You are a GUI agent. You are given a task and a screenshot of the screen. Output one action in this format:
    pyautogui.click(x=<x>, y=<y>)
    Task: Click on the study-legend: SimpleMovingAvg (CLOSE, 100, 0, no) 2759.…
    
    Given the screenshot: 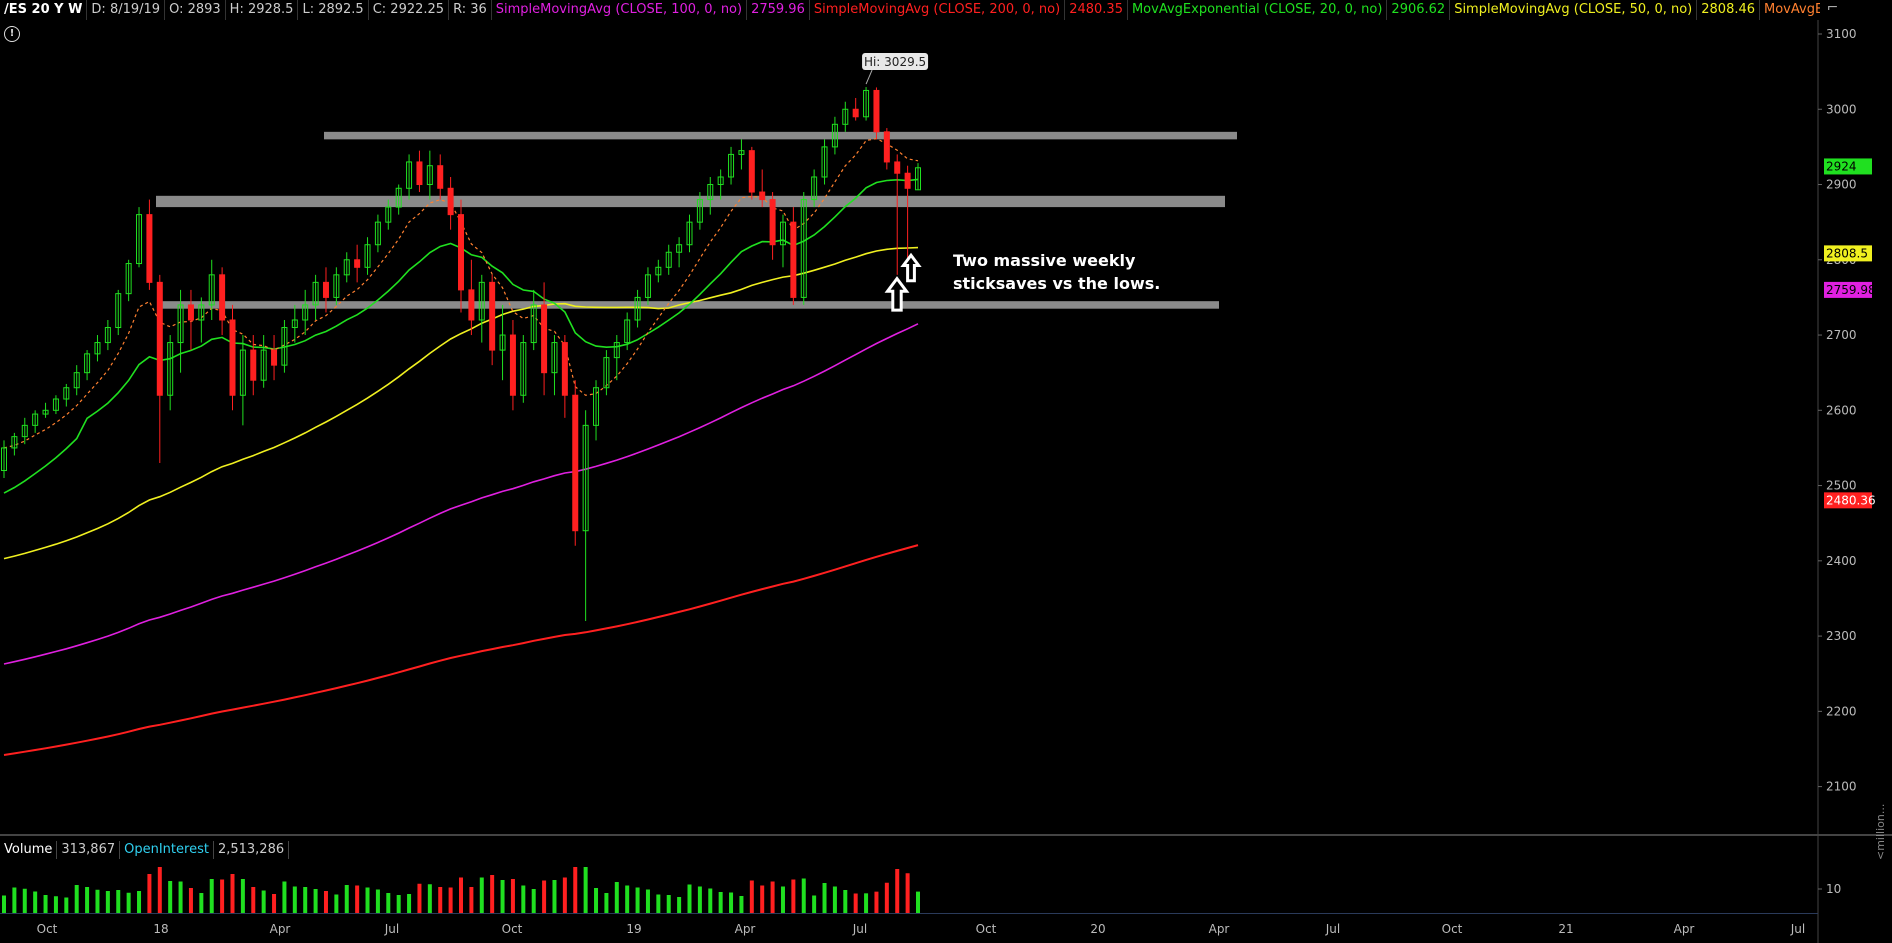 What is the action you would take?
    pyautogui.click(x=1156, y=10)
    